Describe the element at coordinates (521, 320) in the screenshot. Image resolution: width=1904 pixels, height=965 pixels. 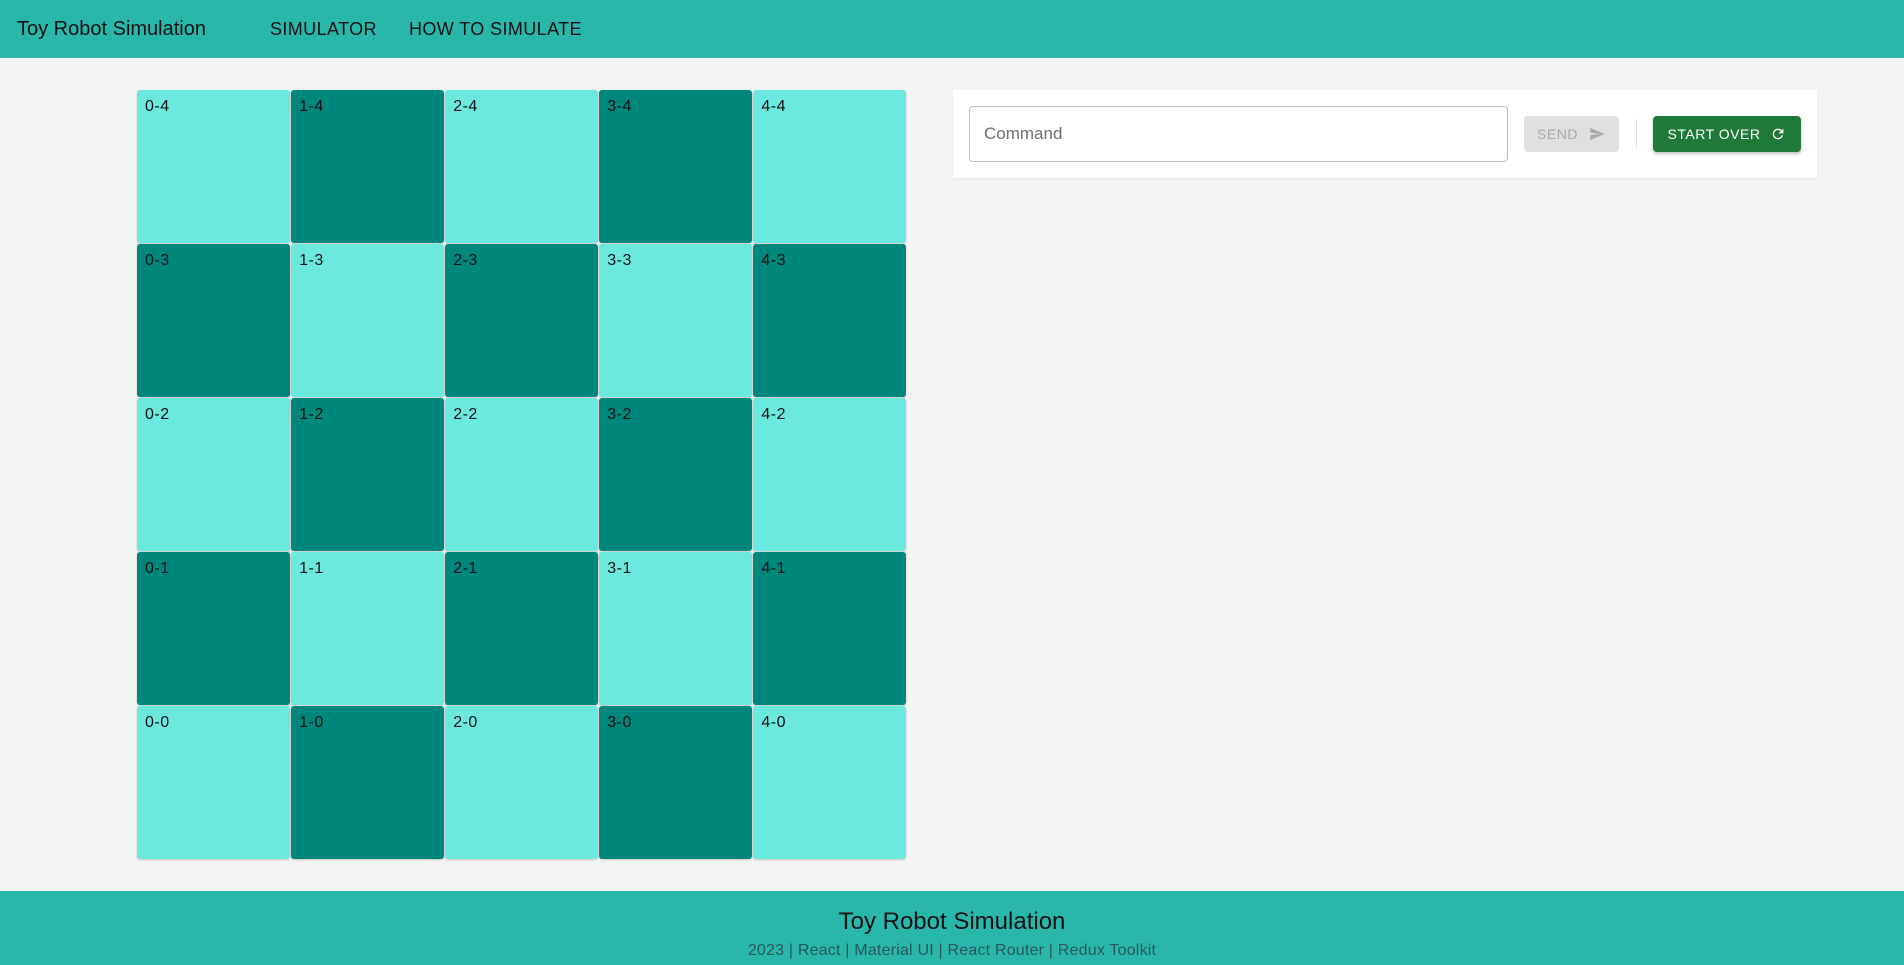
I see `board-cell: 2-3` at that location.